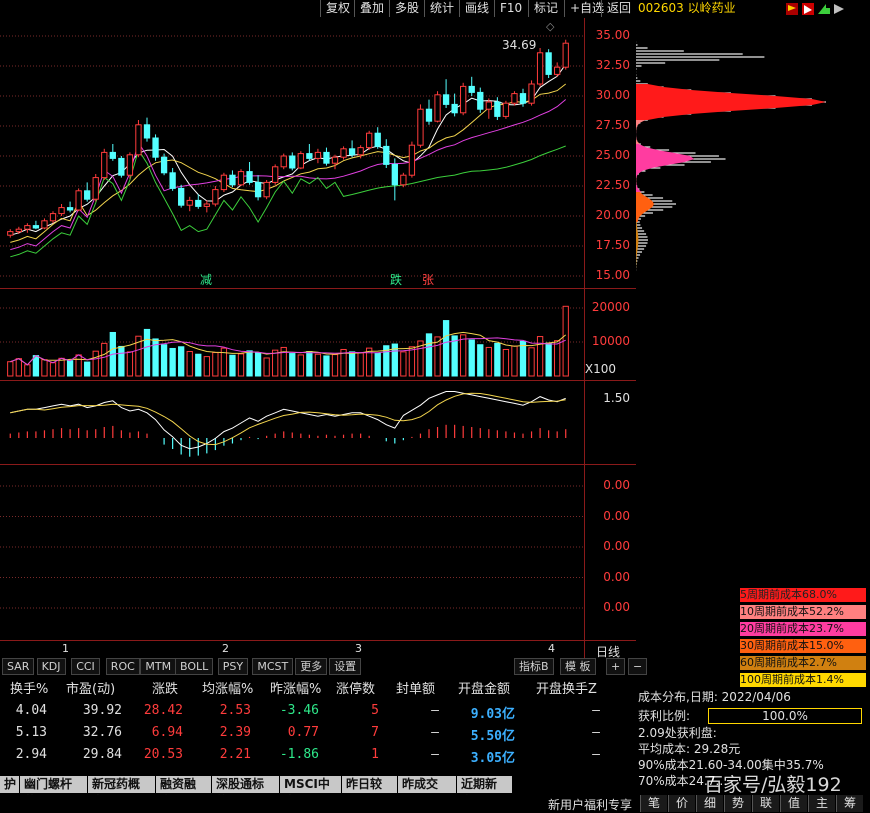  I want to click on status-tab: 值, so click(793, 803).